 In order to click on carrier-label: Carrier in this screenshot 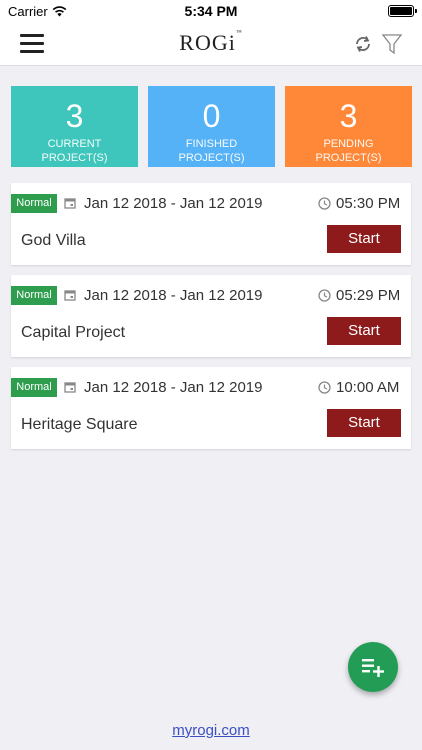, I will do `click(28, 11)`.